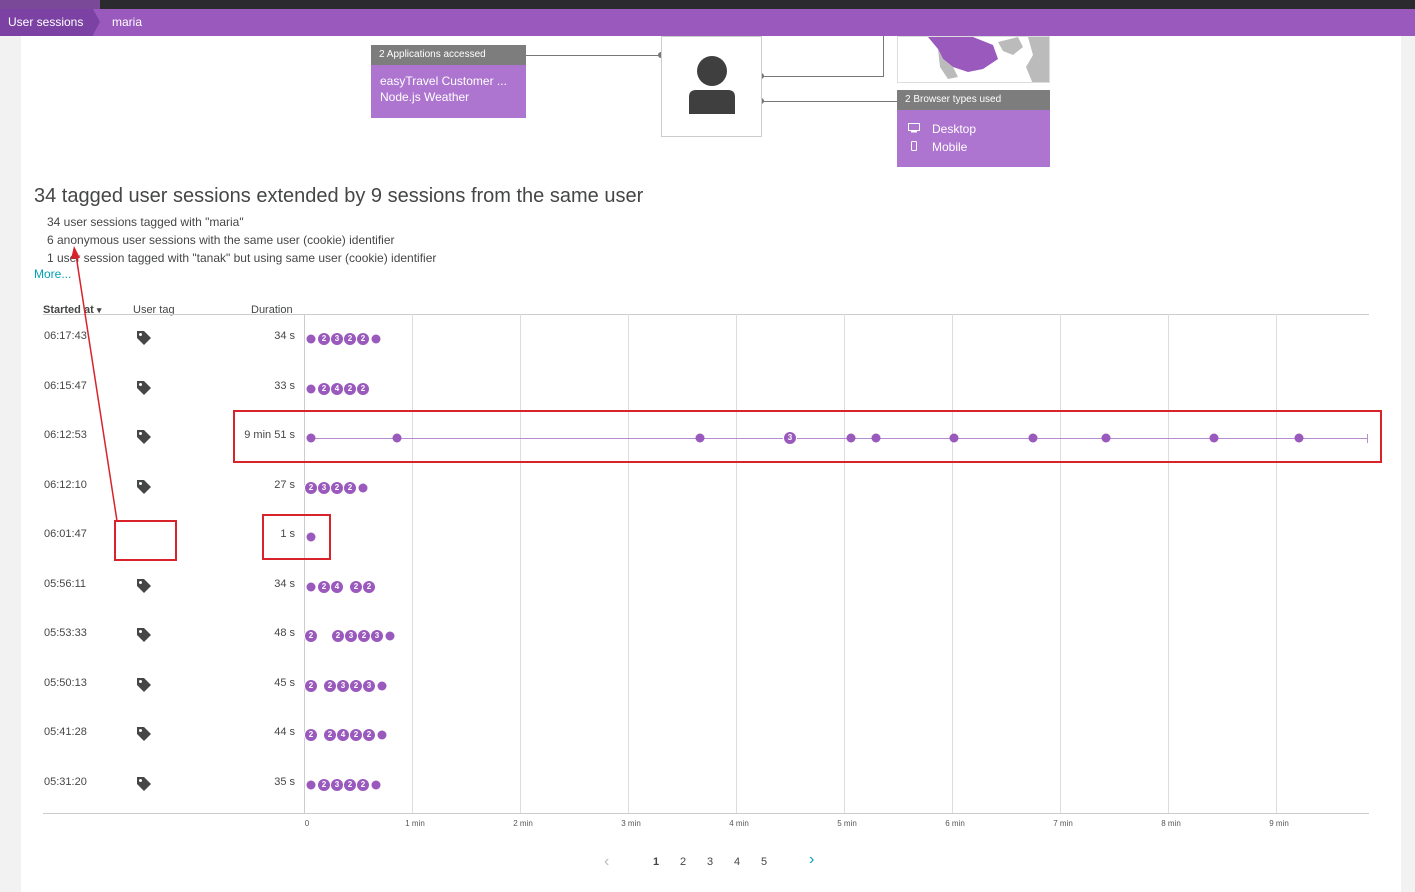 Image resolution: width=1415 pixels, height=892 pixels. What do you see at coordinates (606, 862) in the screenshot?
I see `prev-page-button: ‹` at bounding box center [606, 862].